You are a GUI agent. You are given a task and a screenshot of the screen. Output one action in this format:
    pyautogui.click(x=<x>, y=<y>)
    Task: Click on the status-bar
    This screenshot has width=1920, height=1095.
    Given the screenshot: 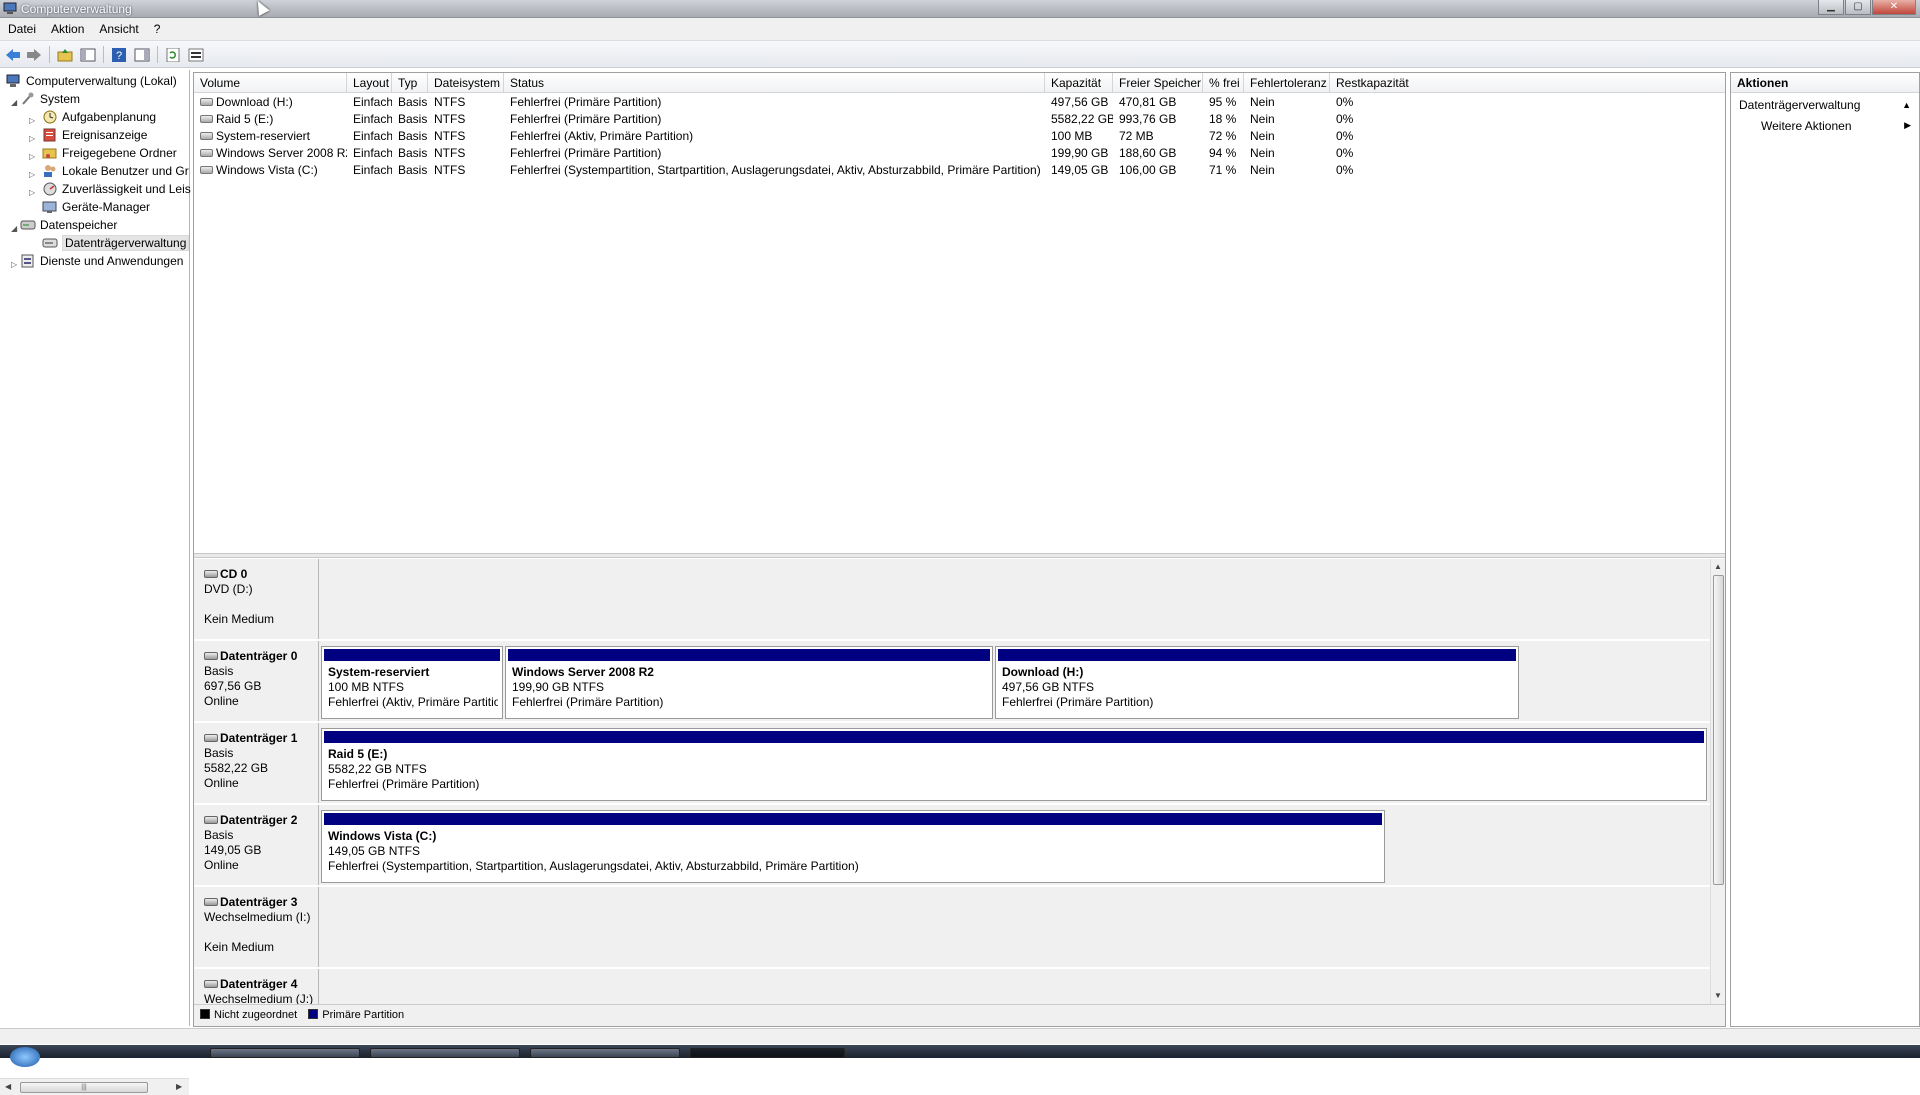 What is the action you would take?
    pyautogui.click(x=960, y=1036)
    